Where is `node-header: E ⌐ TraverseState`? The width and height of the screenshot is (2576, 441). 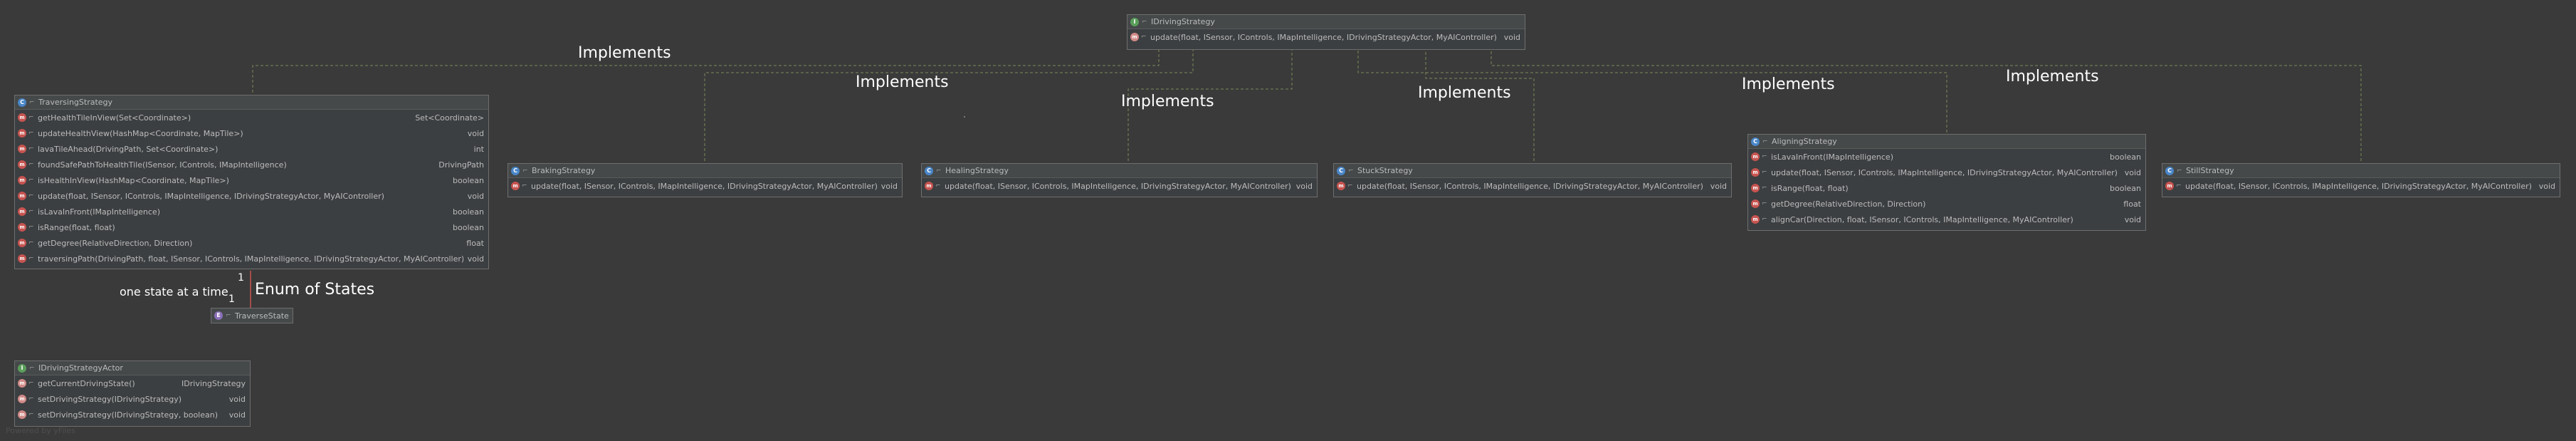
node-header: E ⌐ TraverseState is located at coordinates (252, 315).